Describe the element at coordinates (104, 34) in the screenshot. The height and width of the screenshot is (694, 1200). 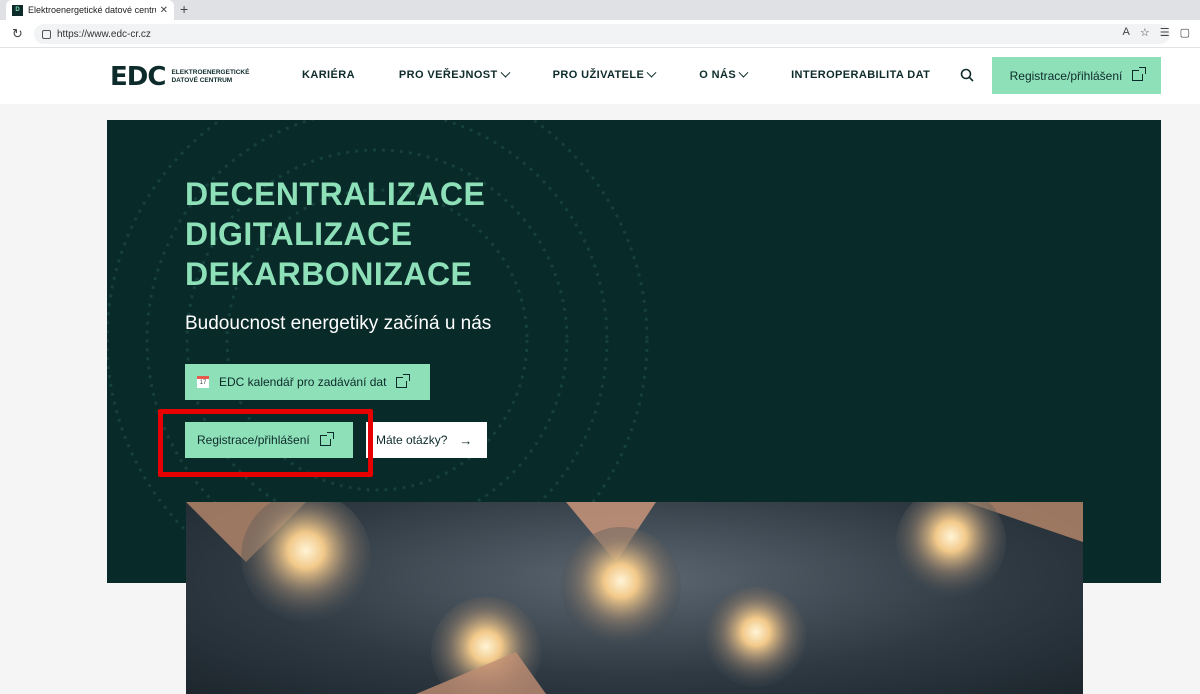
I see `url-text: https://www.edc-cr.cz` at that location.